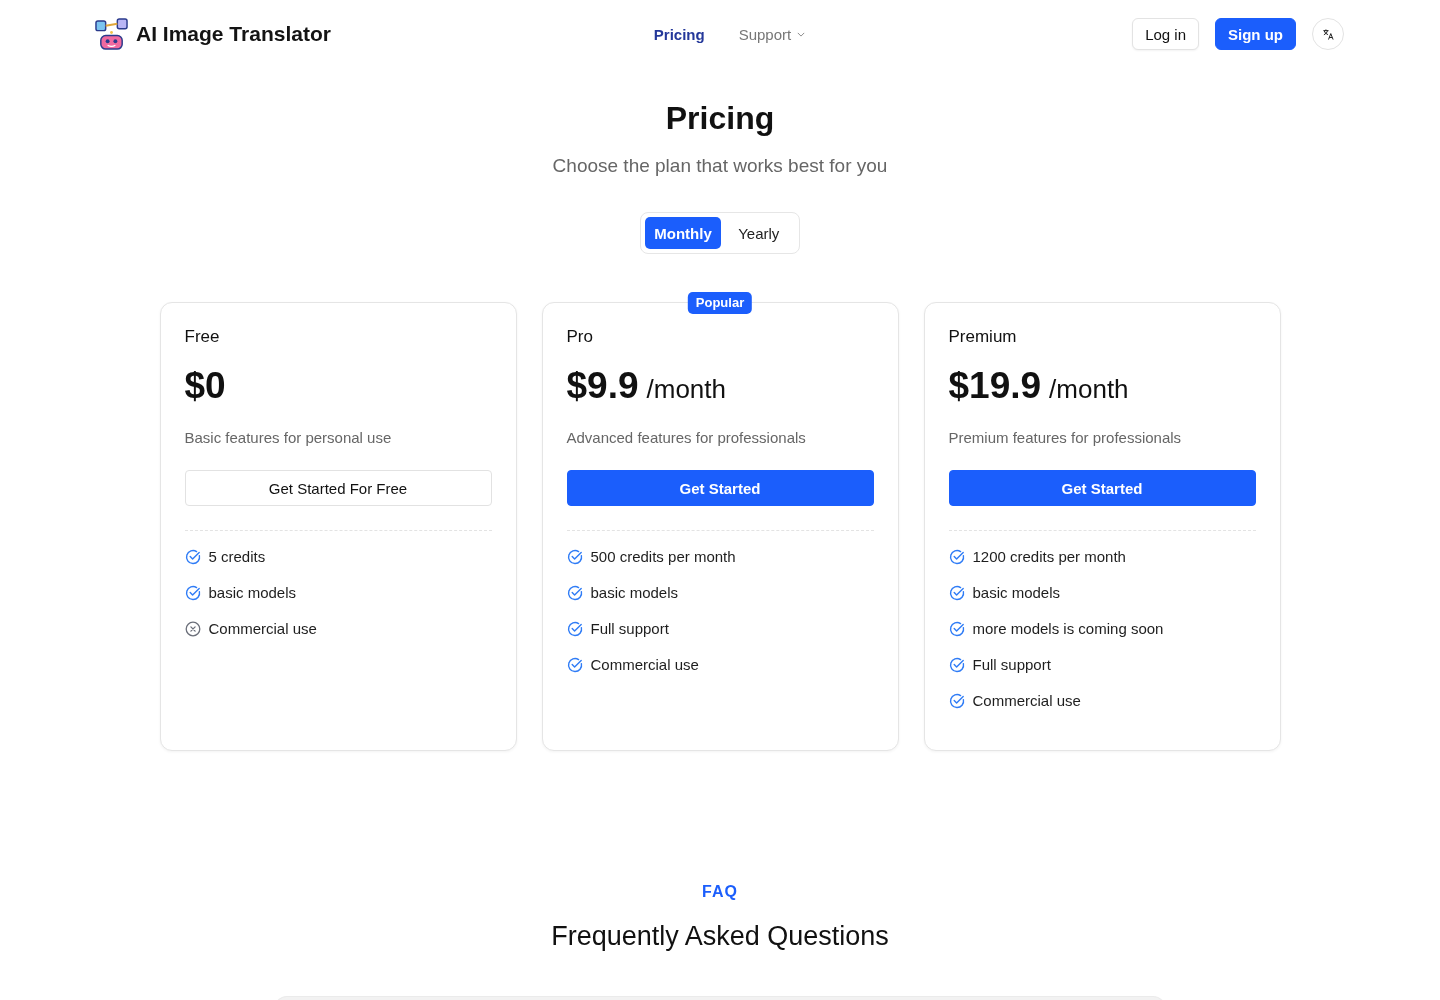 This screenshot has width=1440, height=1000. What do you see at coordinates (205, 386) in the screenshot?
I see `plan-price: $0` at bounding box center [205, 386].